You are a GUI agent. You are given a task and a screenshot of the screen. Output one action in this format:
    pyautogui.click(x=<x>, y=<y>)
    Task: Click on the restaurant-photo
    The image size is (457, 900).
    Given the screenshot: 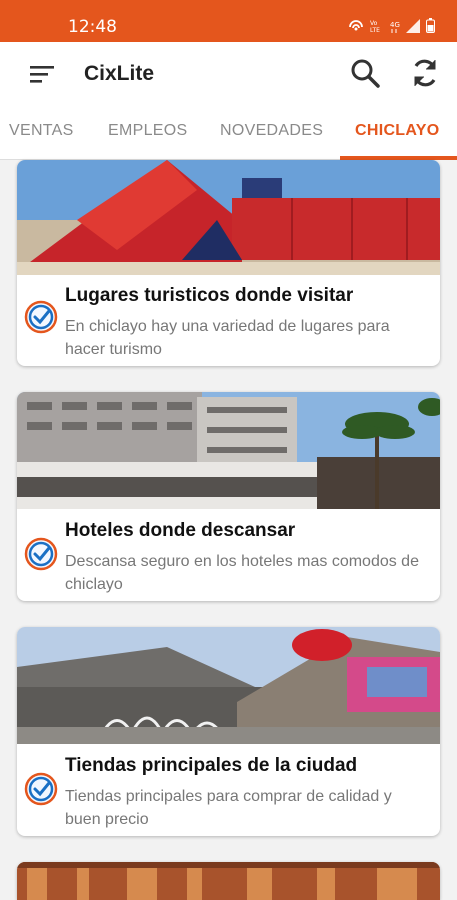 What is the action you would take?
    pyautogui.click(x=228, y=881)
    